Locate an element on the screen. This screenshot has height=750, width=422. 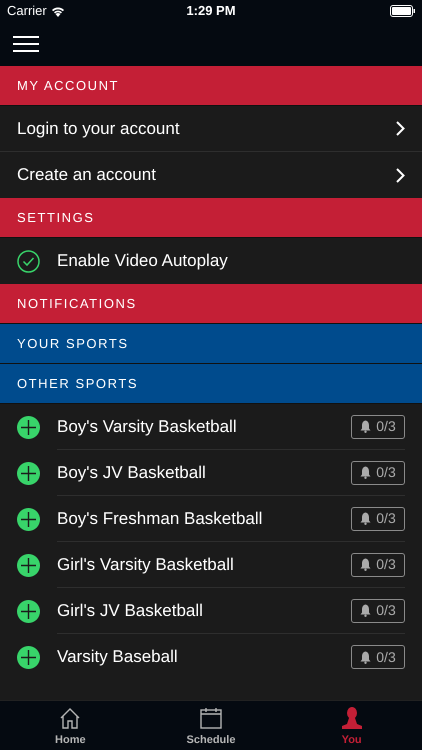
setting-label: Enable Video Autoplay is located at coordinates (142, 261).